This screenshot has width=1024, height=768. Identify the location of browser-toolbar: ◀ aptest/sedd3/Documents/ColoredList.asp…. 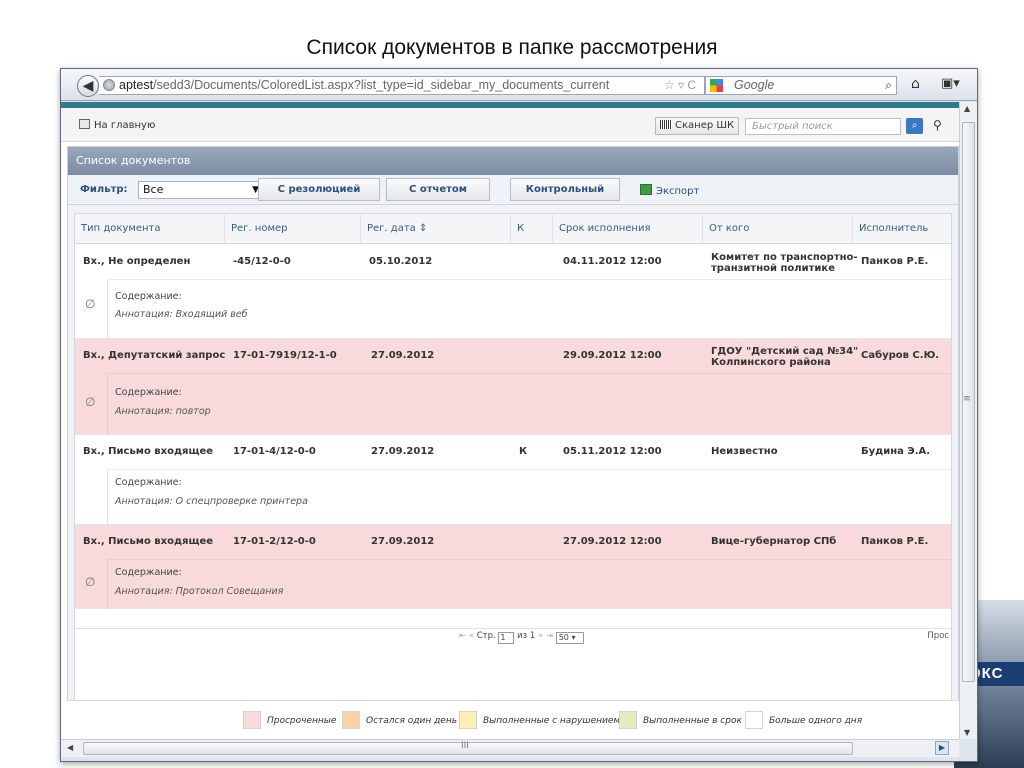
(519, 85).